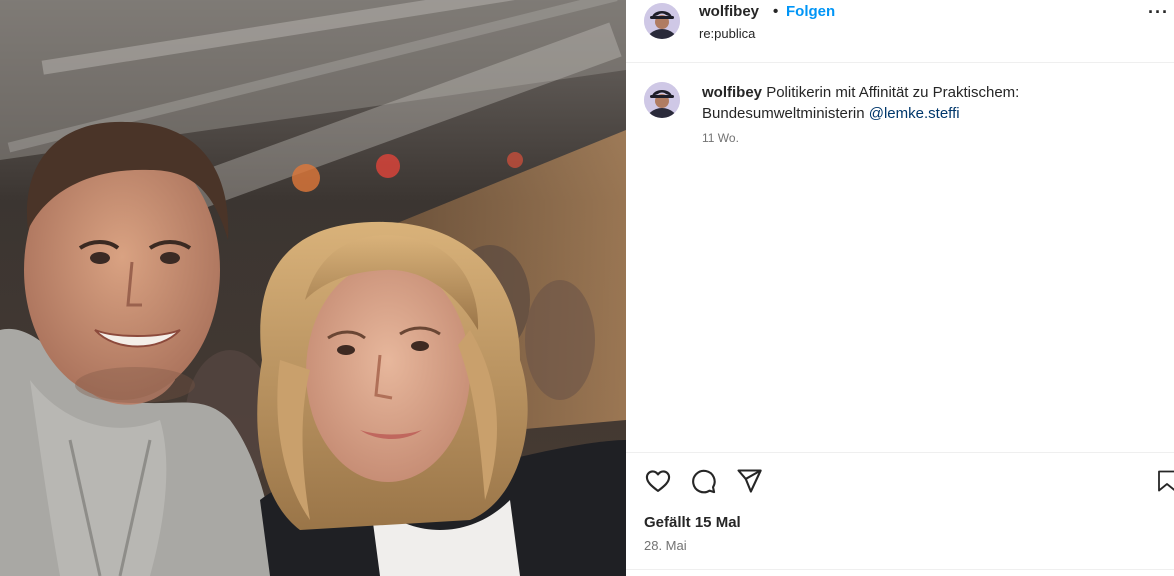  I want to click on actions-bar, so click(900, 452).